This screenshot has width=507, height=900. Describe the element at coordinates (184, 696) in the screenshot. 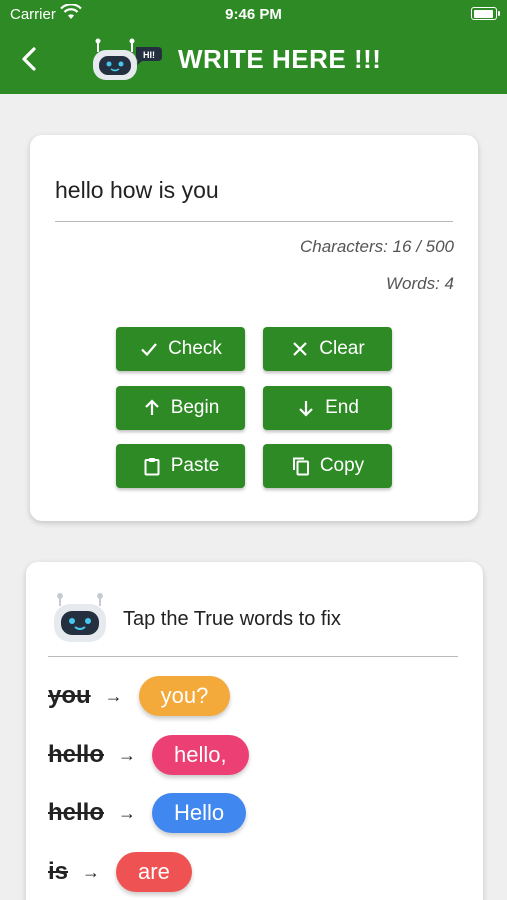

I see `fix-suggestion-pill: you?` at that location.